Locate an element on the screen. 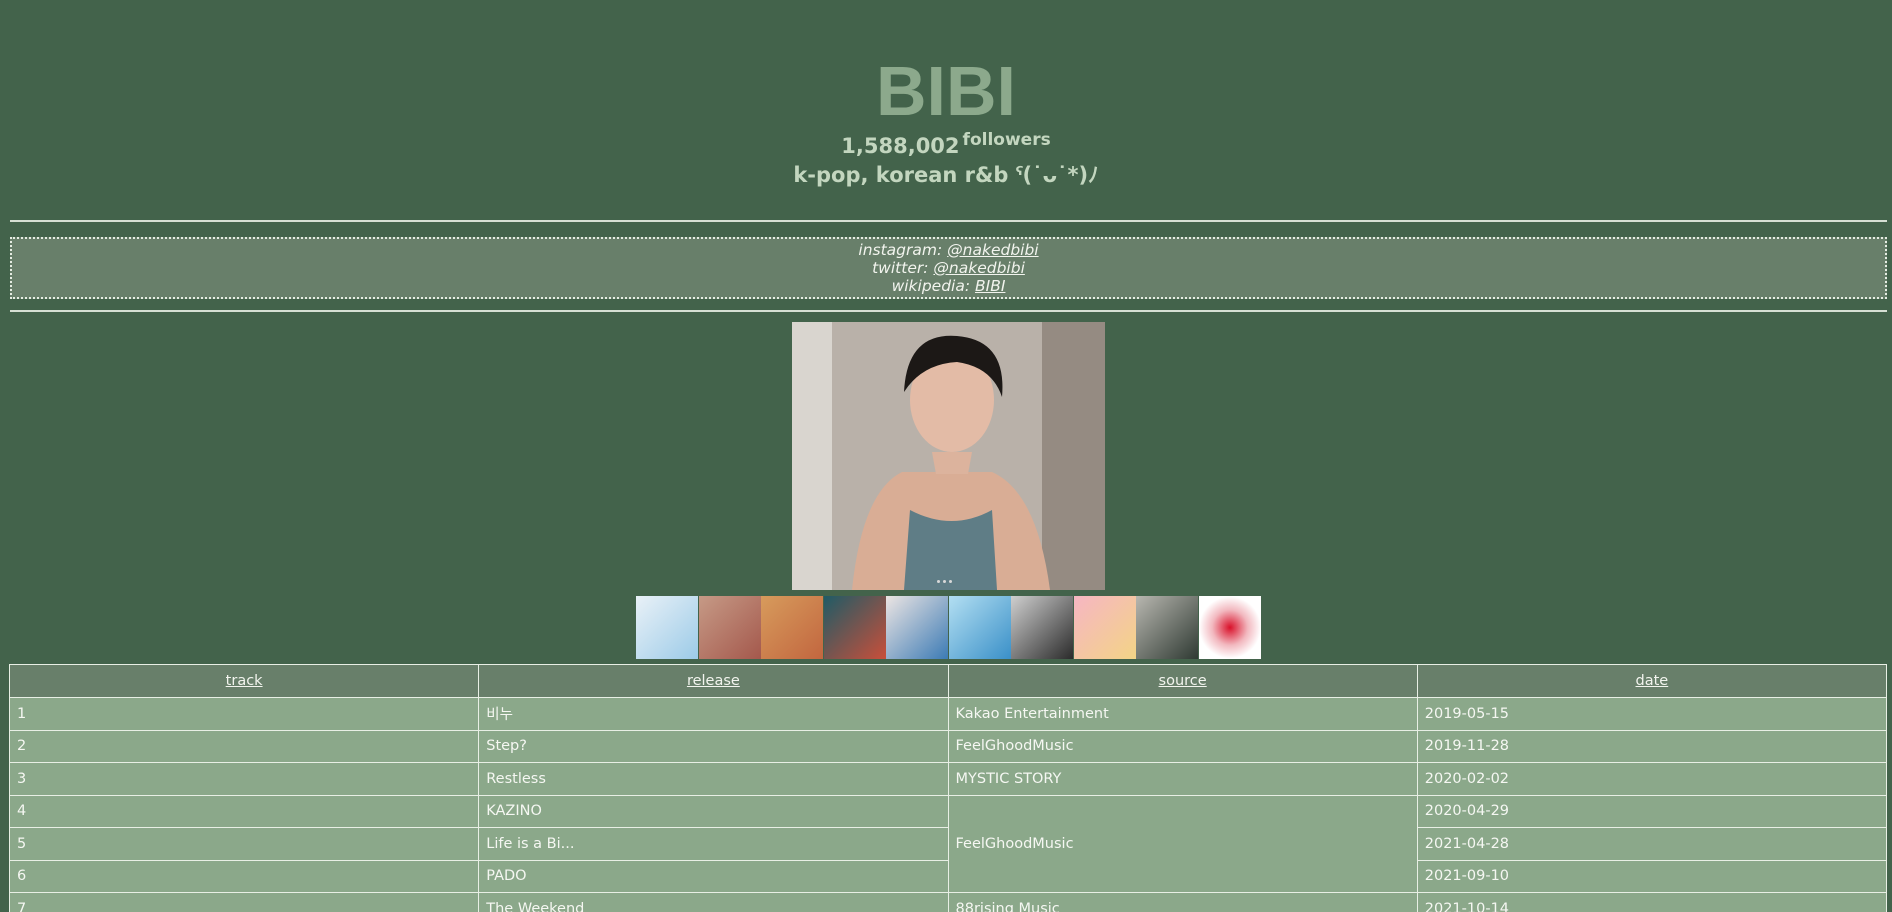 The image size is (1892, 912). track-cell: 6 is located at coordinates (244, 876).